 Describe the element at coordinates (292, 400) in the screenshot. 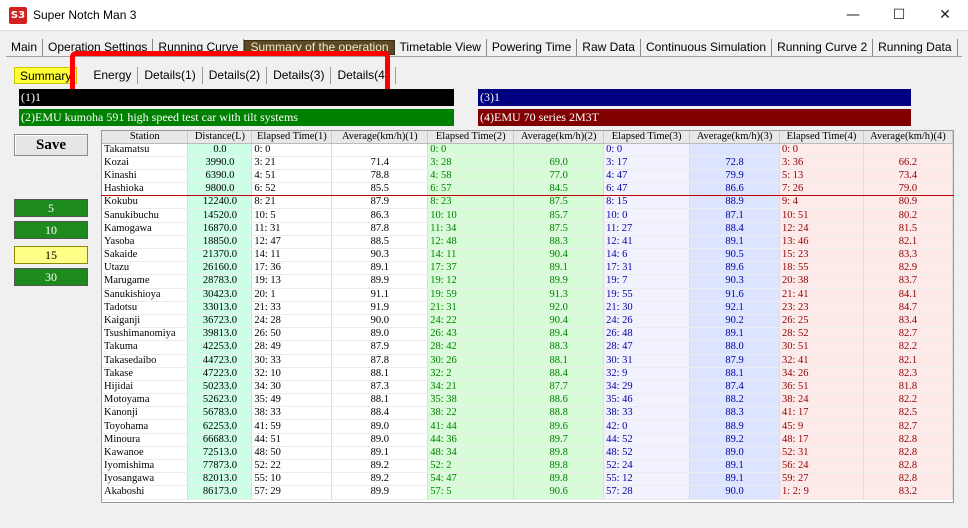

I see `elapsed-1-cell: 35: 49` at that location.